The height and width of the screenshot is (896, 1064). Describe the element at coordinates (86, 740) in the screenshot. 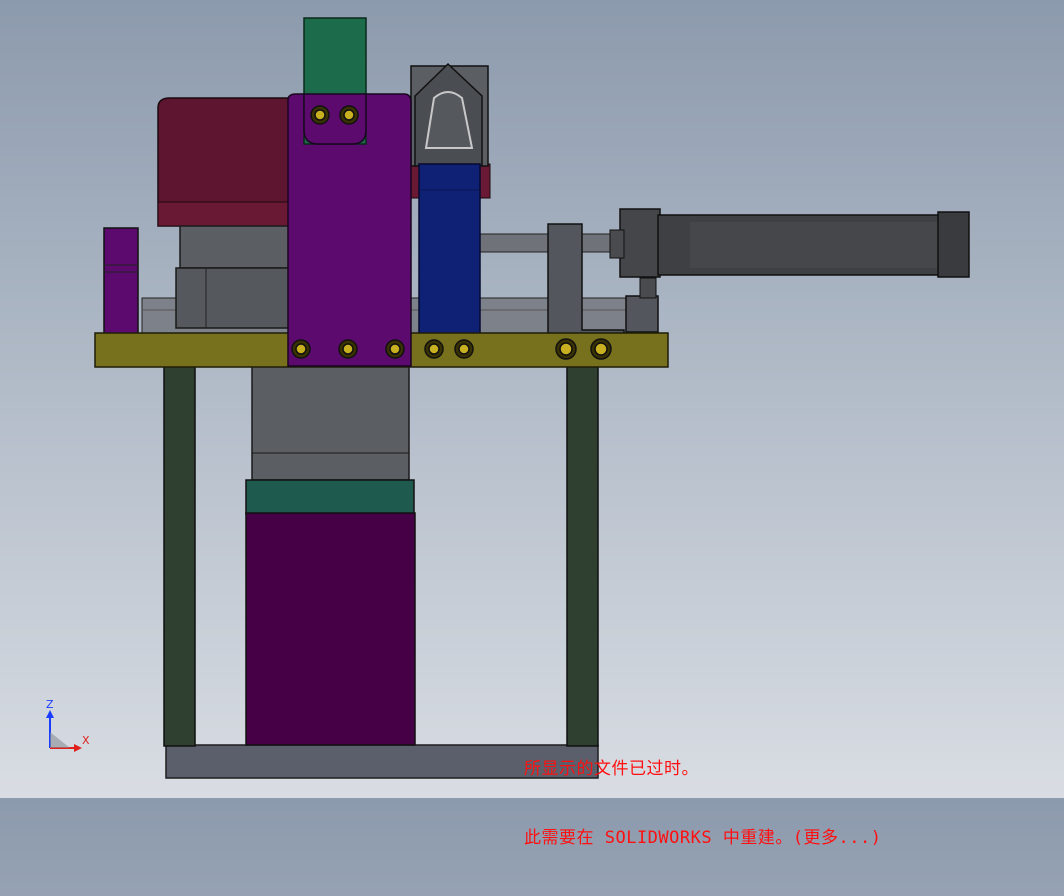

I see `x-axis-label: X` at that location.